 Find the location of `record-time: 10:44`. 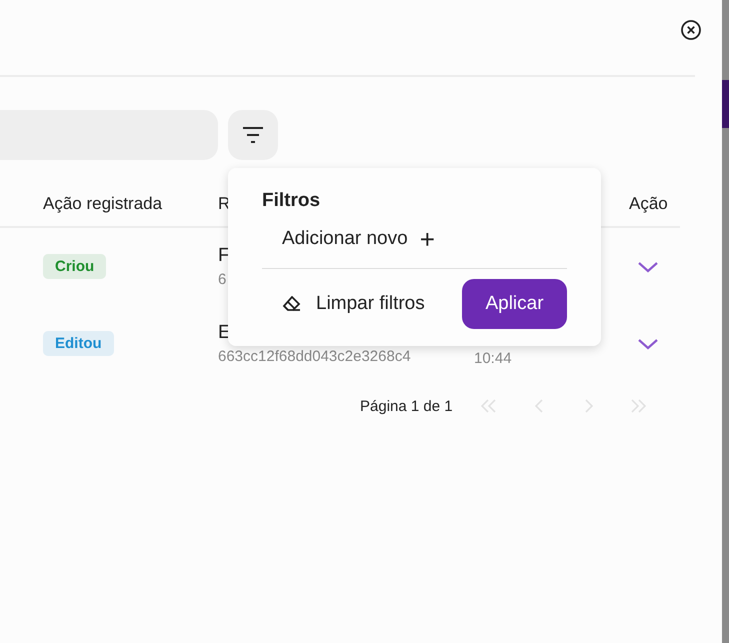

record-time: 10:44 is located at coordinates (493, 358).